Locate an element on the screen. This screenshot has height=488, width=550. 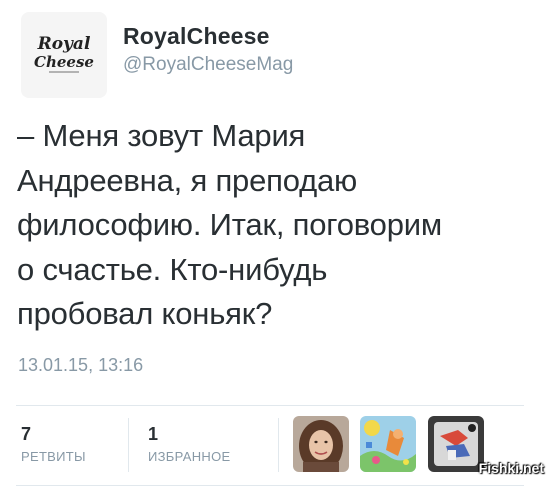
watermark-text: Fishki.net is located at coordinates (511, 468).